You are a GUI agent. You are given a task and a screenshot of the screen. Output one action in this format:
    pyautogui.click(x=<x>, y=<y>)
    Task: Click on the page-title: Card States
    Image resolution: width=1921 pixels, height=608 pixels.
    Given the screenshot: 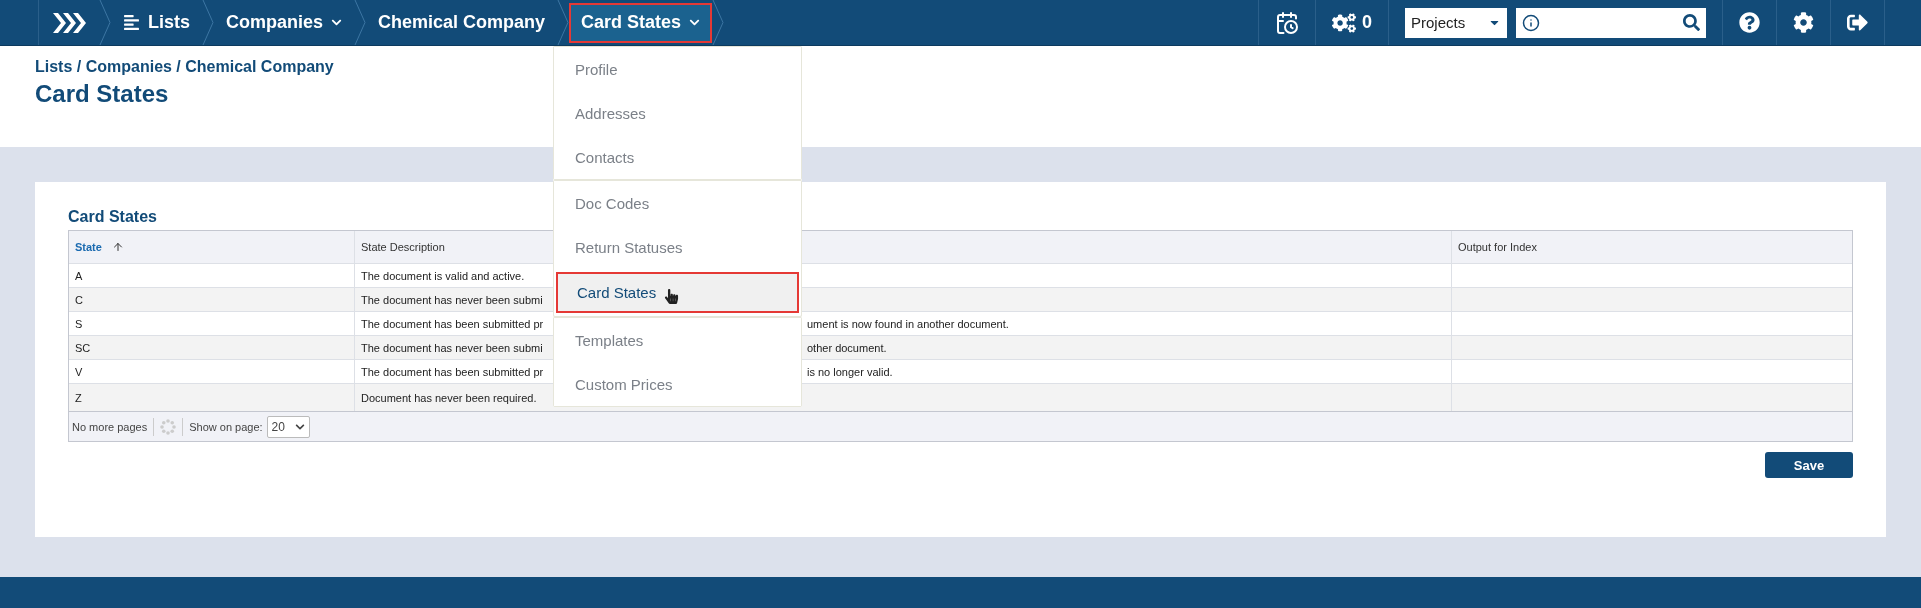 What is the action you would take?
    pyautogui.click(x=102, y=94)
    